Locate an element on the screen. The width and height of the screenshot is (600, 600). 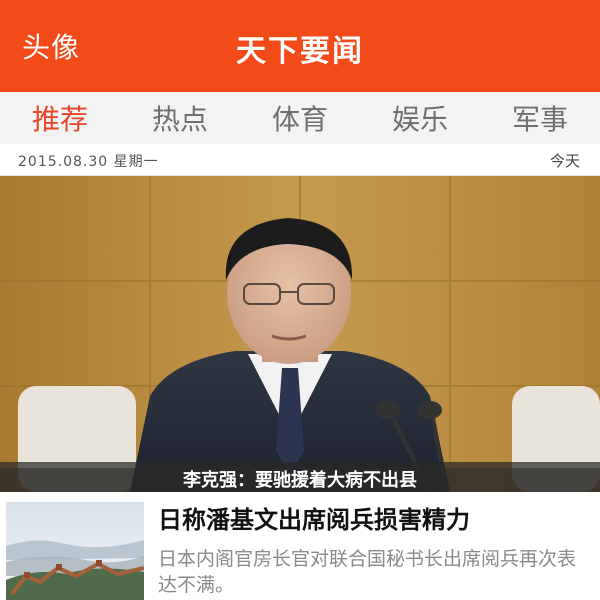
news-summary: 日本内阁官房长官对联合国秘书长出席阅兵再次表达不满。 is located at coordinates (367, 572).